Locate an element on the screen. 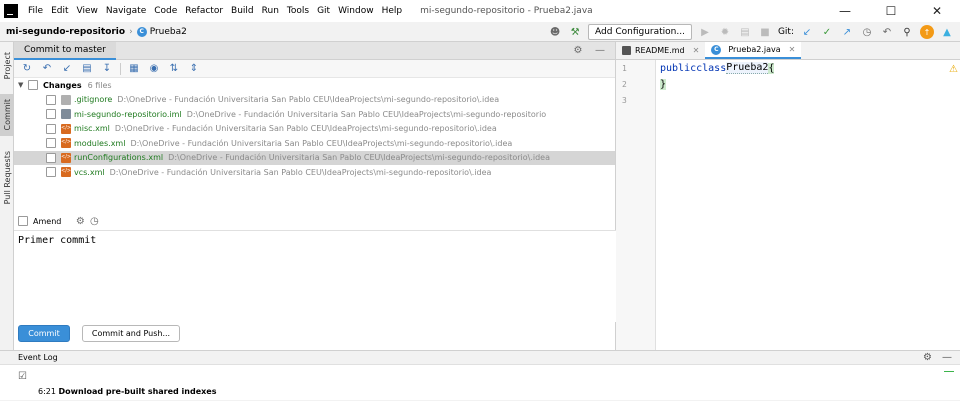 The width and height of the screenshot is (960, 401). history-icon: ◷ is located at coordinates (867, 32).